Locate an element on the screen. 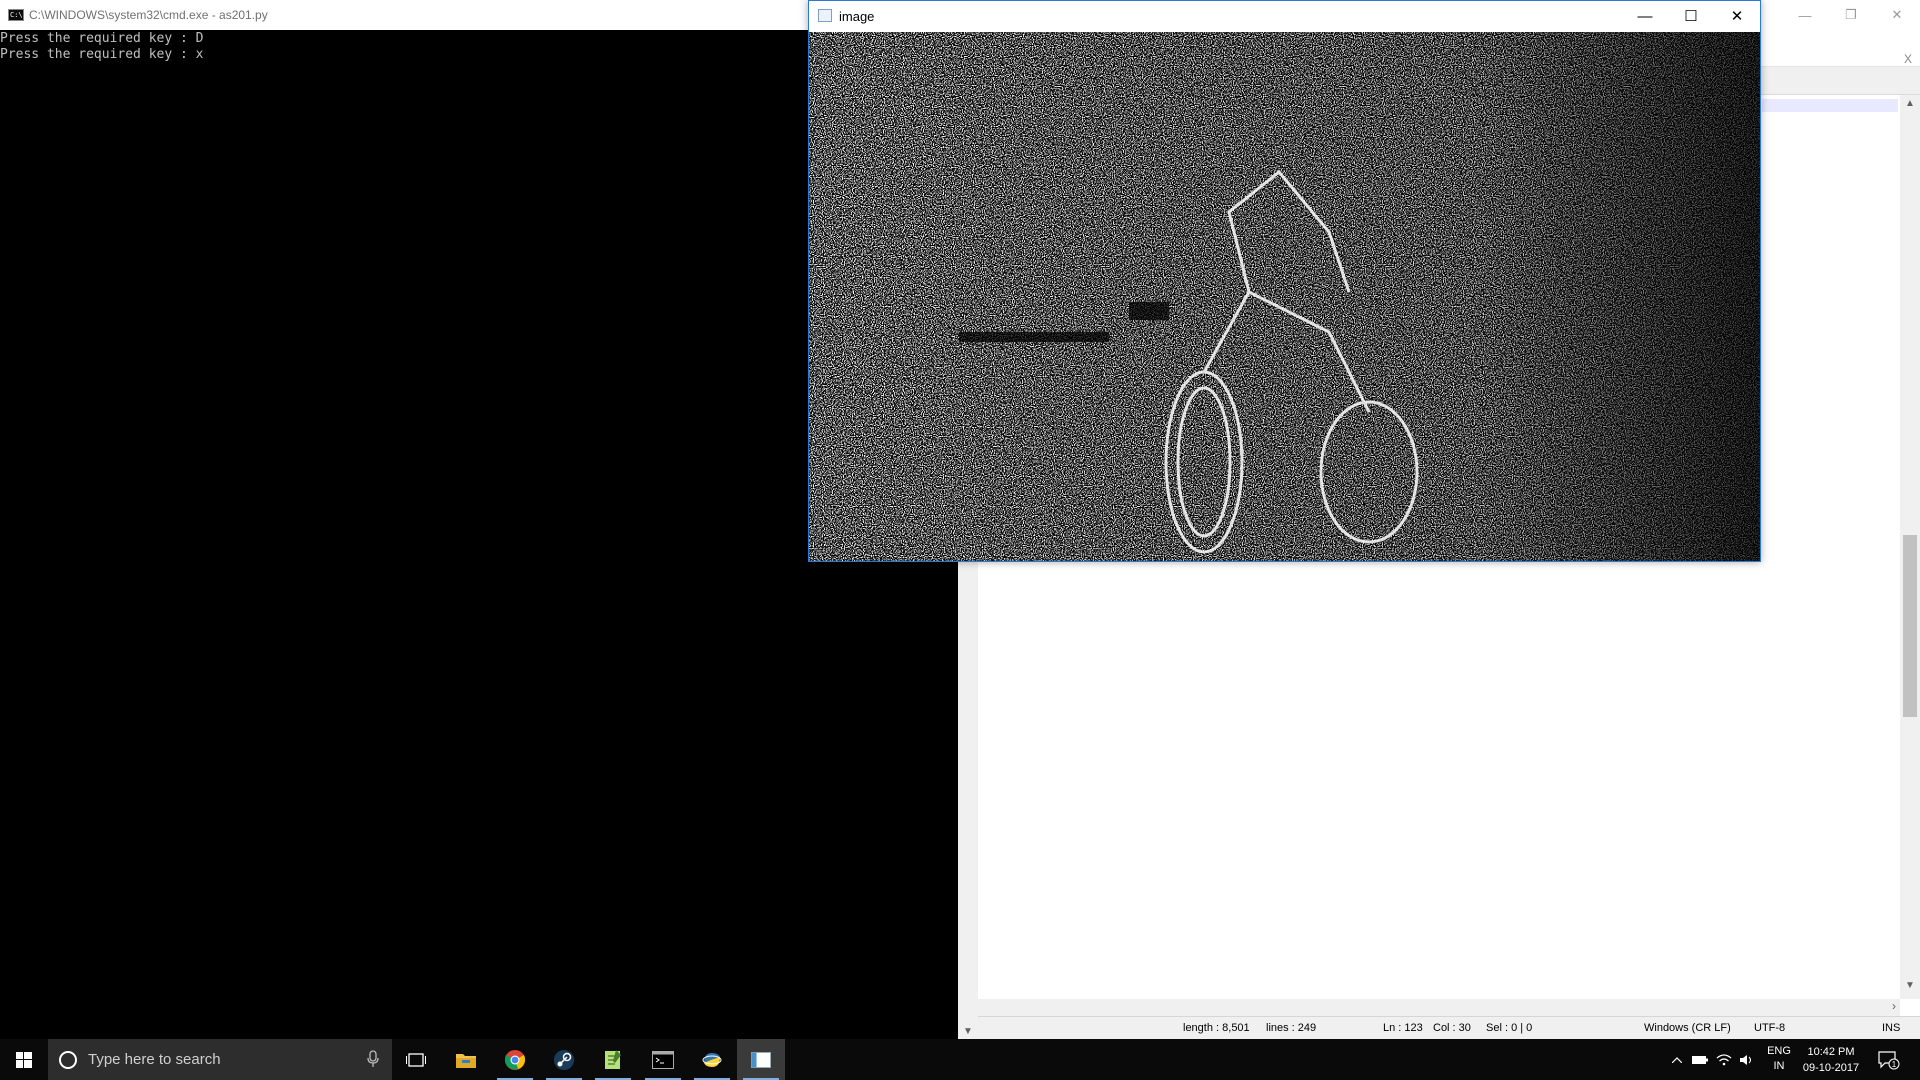 The width and height of the screenshot is (1920, 1080). editor-restore-button: ❐ is located at coordinates (1851, 15).